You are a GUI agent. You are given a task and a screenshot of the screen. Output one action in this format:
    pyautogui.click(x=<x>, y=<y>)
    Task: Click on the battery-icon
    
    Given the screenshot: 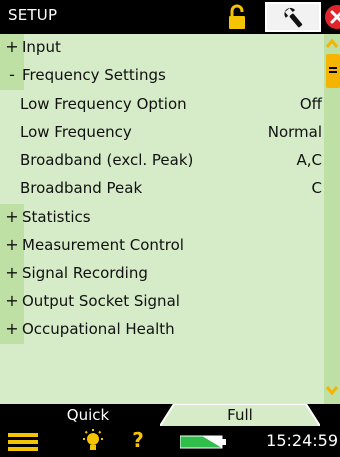 What is the action you would take?
    pyautogui.click(x=202, y=442)
    